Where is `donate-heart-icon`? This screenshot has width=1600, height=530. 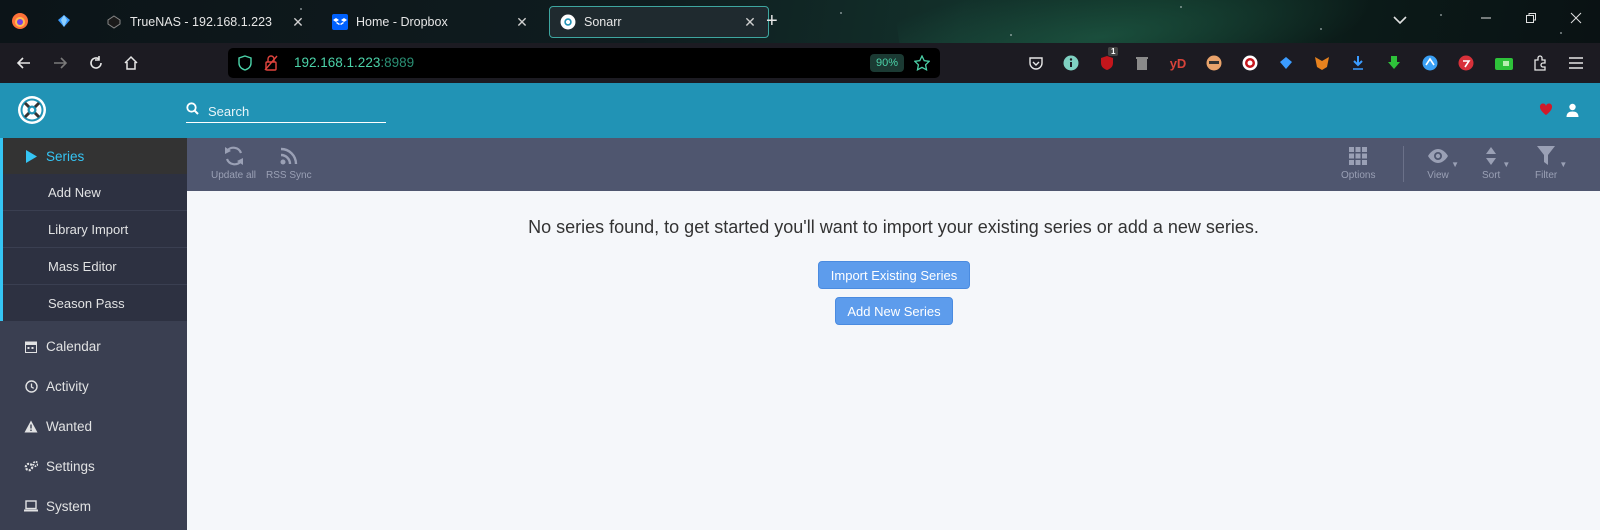 donate-heart-icon is located at coordinates (1546, 112).